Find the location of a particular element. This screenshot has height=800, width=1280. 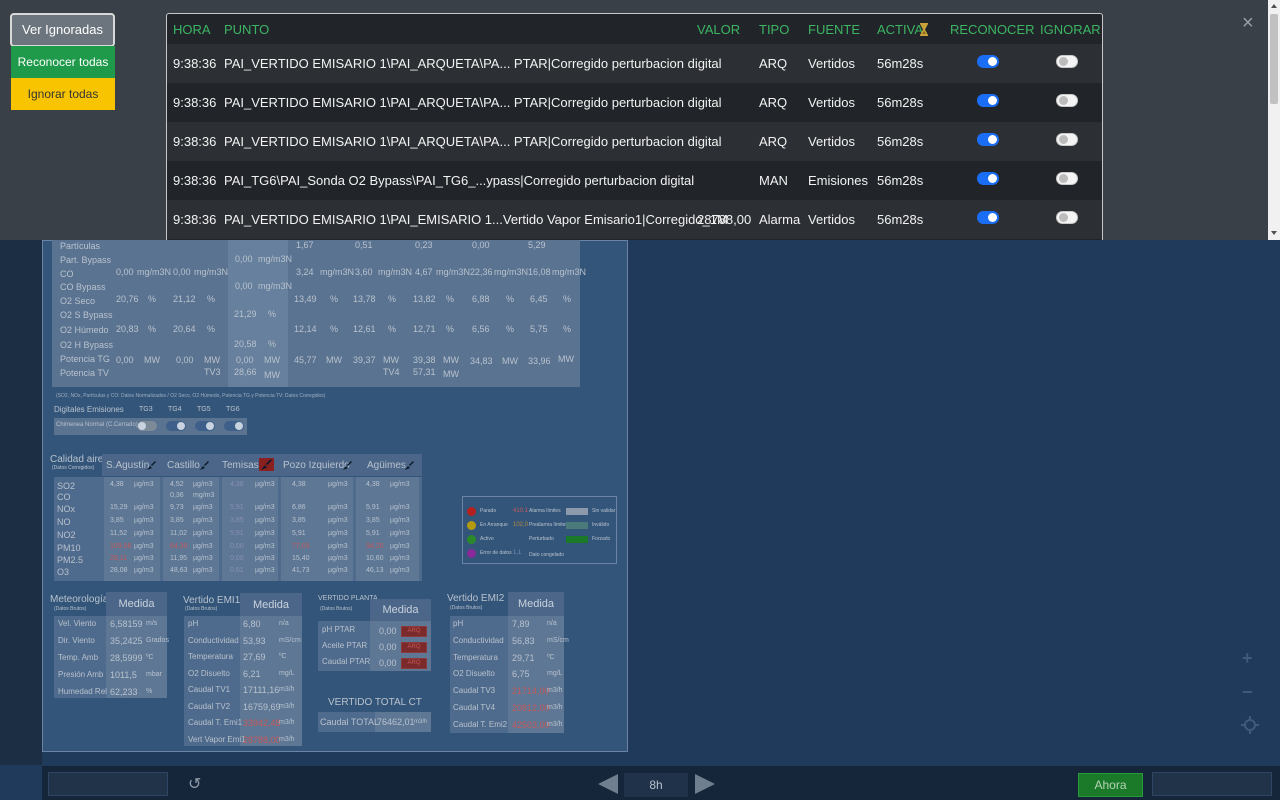

calidad-value: 0,00 is located at coordinates (237, 546).